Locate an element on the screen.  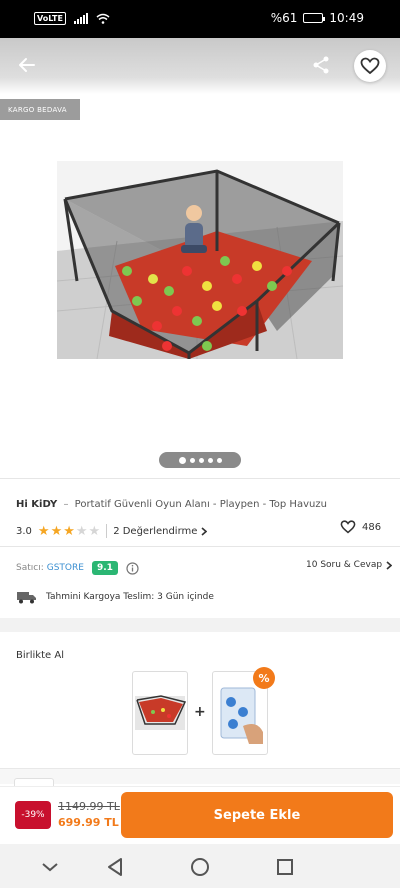
circle-home-icon is located at coordinates (200, 867).